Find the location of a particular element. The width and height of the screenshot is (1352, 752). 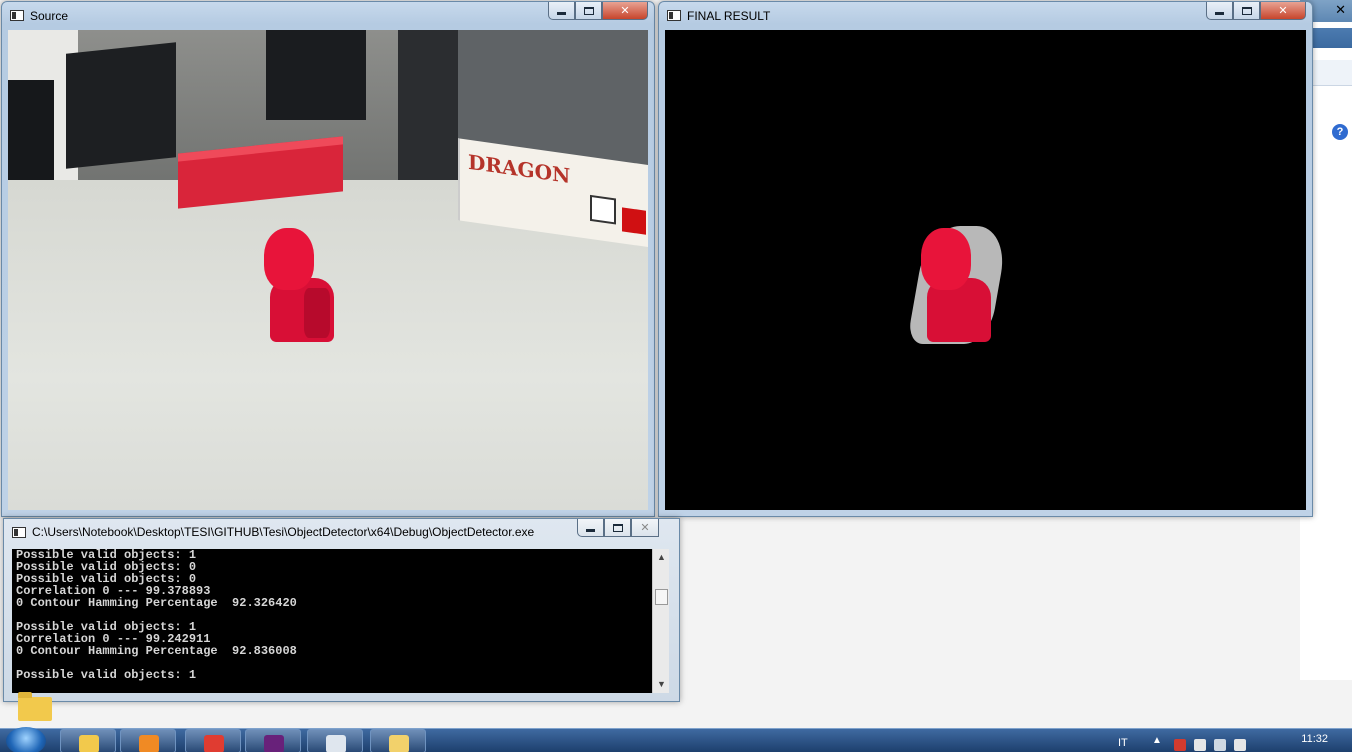

explorer-icon is located at coordinates (89, 743).